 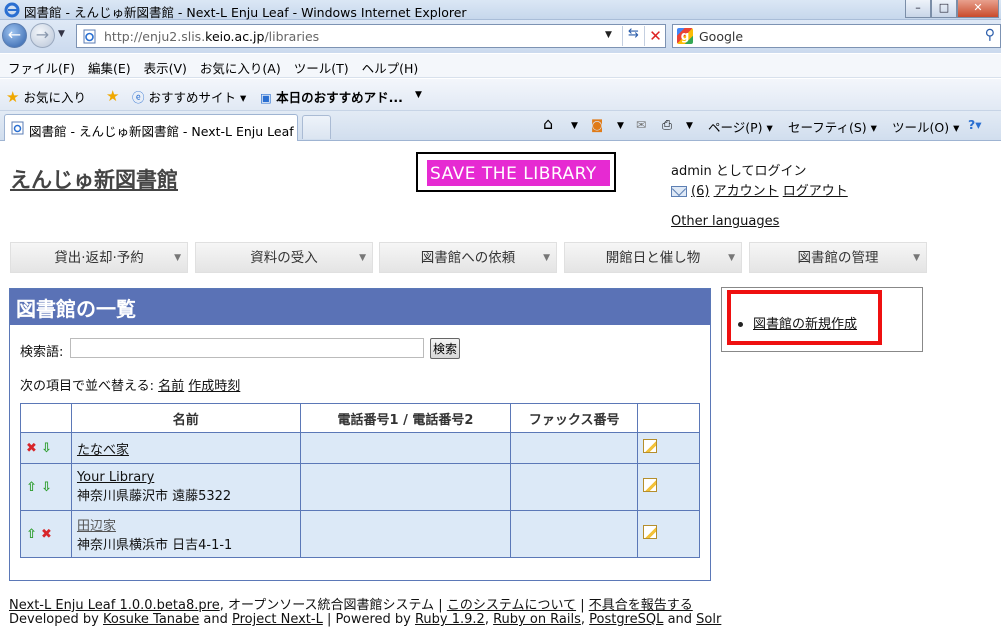 I want to click on postgresql-link: PostgreSQL, so click(x=626, y=619).